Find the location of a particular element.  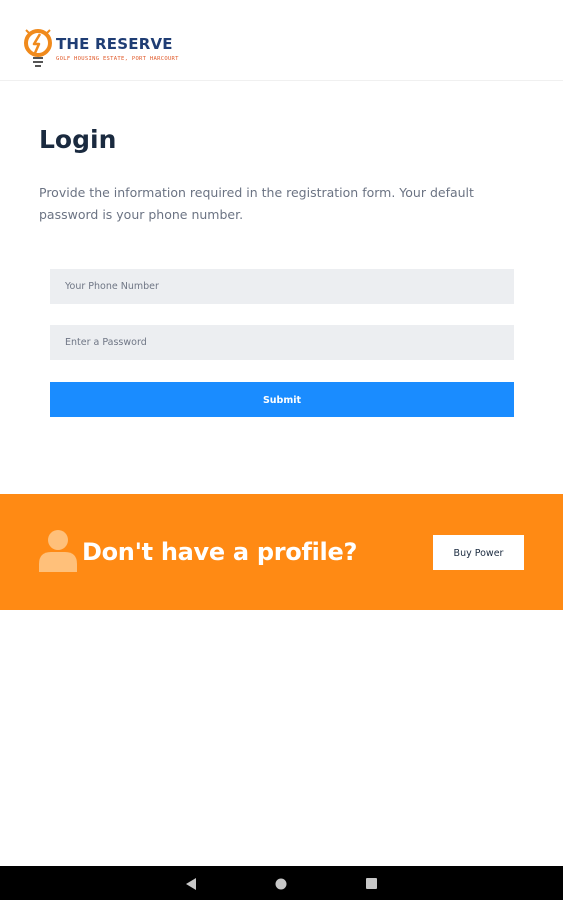

logo-subtitle: GOLF HOUSING ESTATE, PORT HARCOURT is located at coordinates (117, 59).